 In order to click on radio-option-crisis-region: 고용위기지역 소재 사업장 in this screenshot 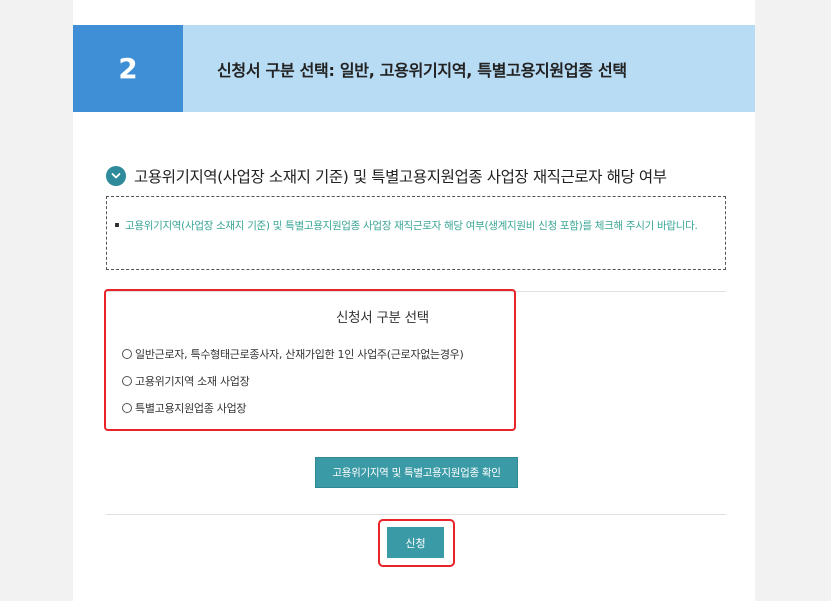, I will do `click(186, 381)`.